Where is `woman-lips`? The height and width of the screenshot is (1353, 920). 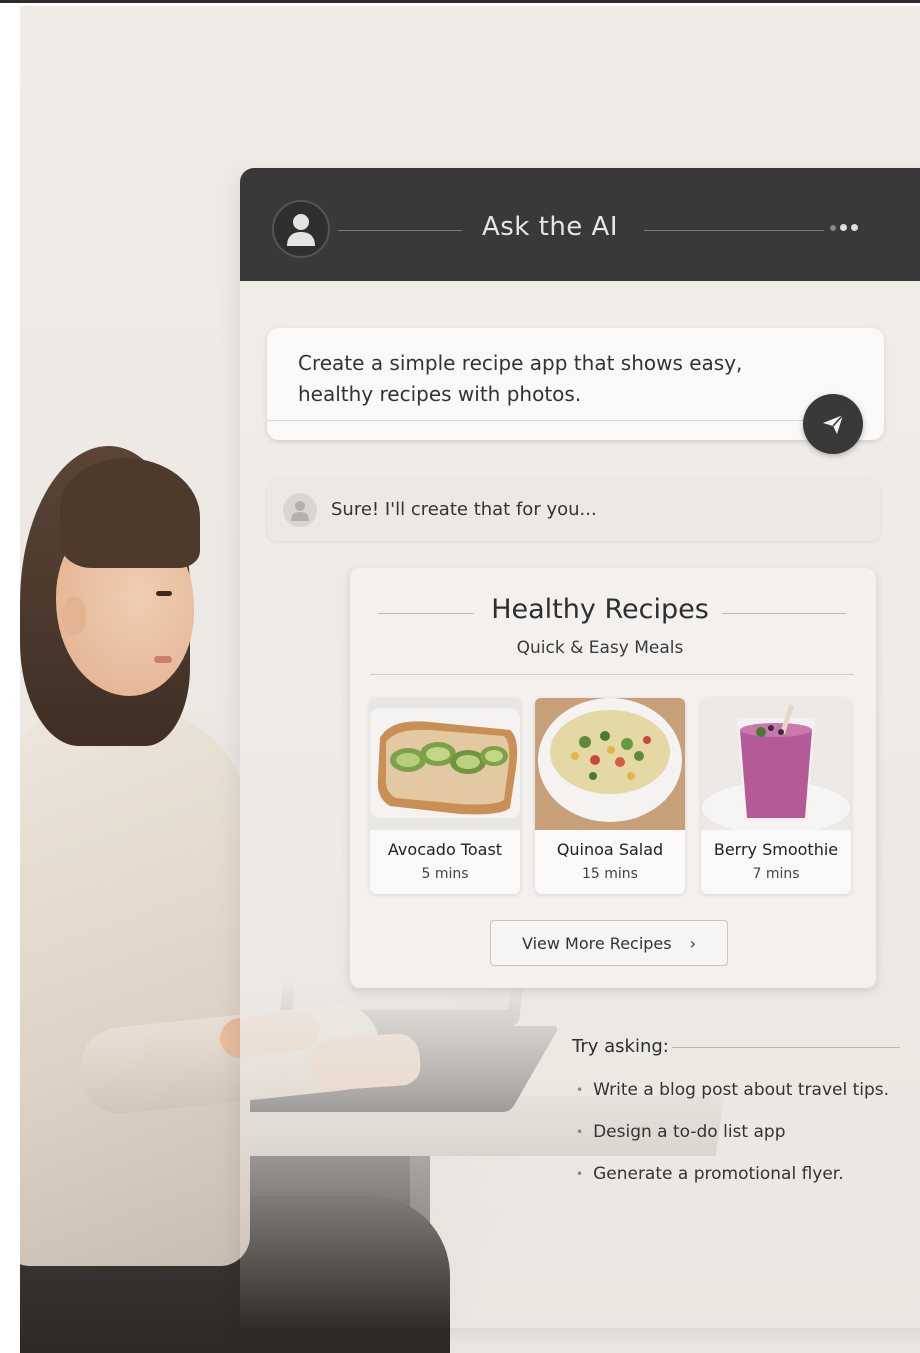
woman-lips is located at coordinates (163, 659).